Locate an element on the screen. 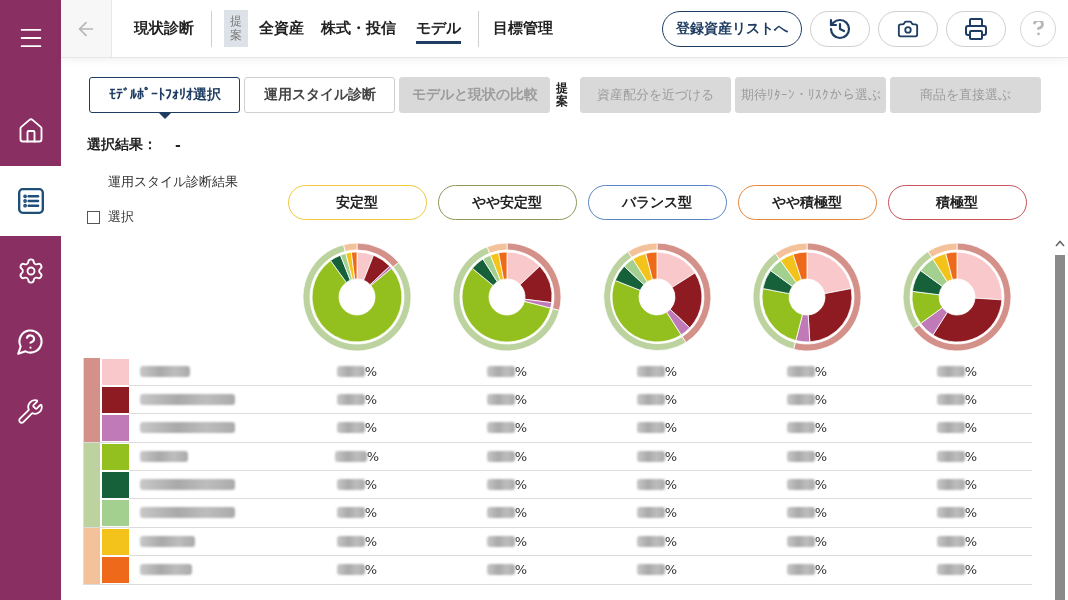 The image size is (1068, 600). printer-icon is located at coordinates (976, 28).